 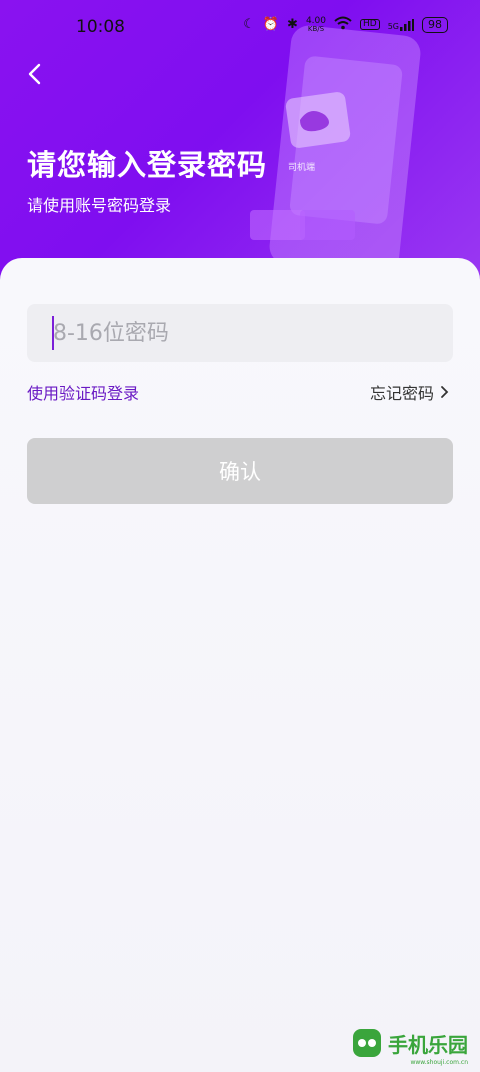 I want to click on text-cursor, so click(x=53, y=333).